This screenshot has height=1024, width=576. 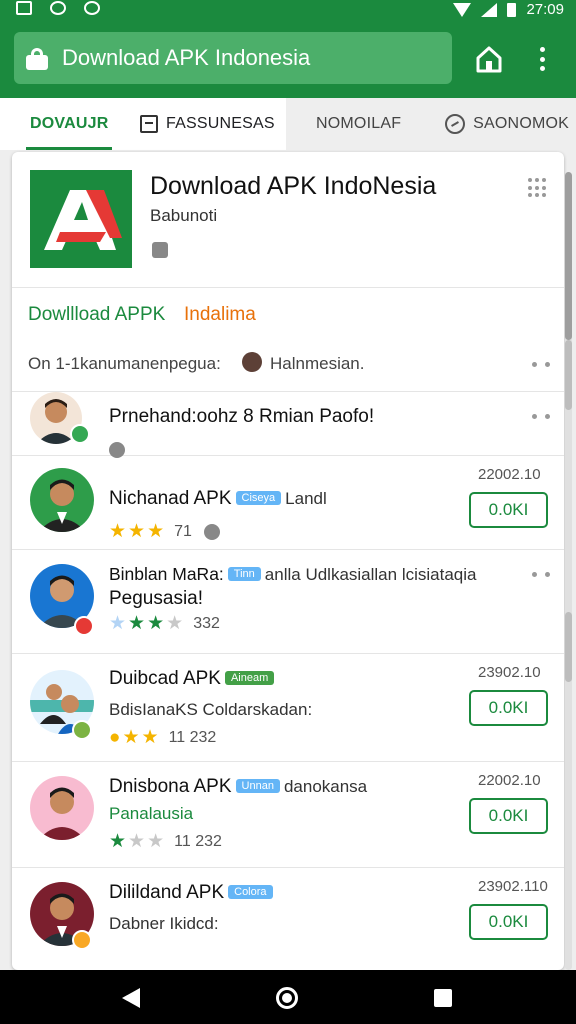 I want to click on item-title: Nichanad APK Ciseya Landl, so click(x=218, y=498).